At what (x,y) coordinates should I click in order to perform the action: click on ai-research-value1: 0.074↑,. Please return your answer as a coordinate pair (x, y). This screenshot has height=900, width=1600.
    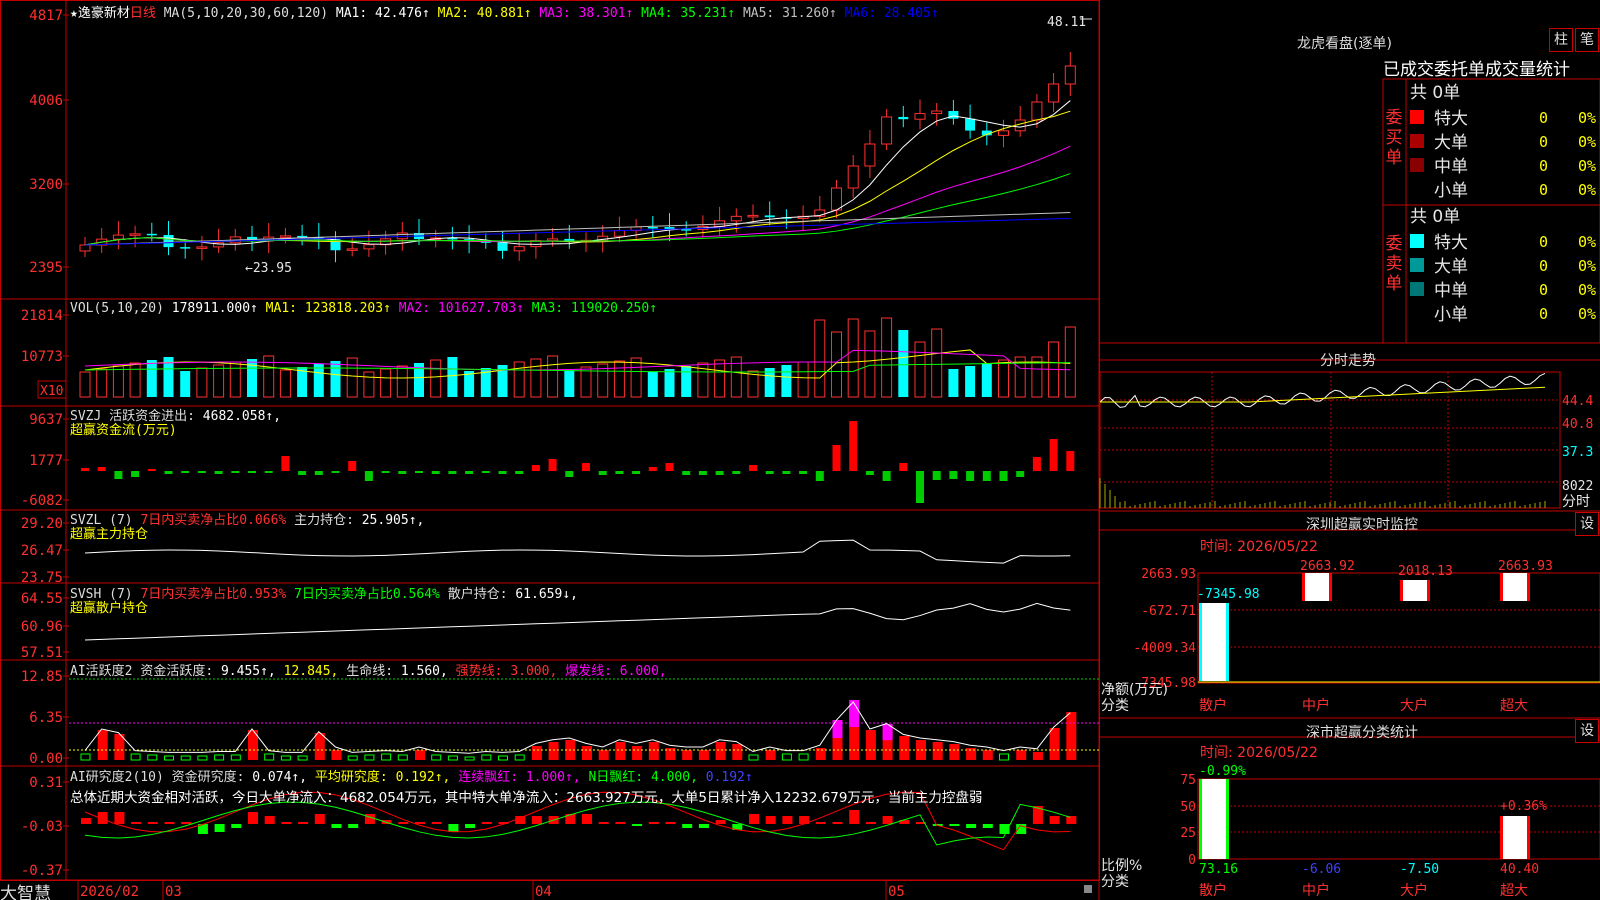
    Looking at the image, I should click on (280, 777).